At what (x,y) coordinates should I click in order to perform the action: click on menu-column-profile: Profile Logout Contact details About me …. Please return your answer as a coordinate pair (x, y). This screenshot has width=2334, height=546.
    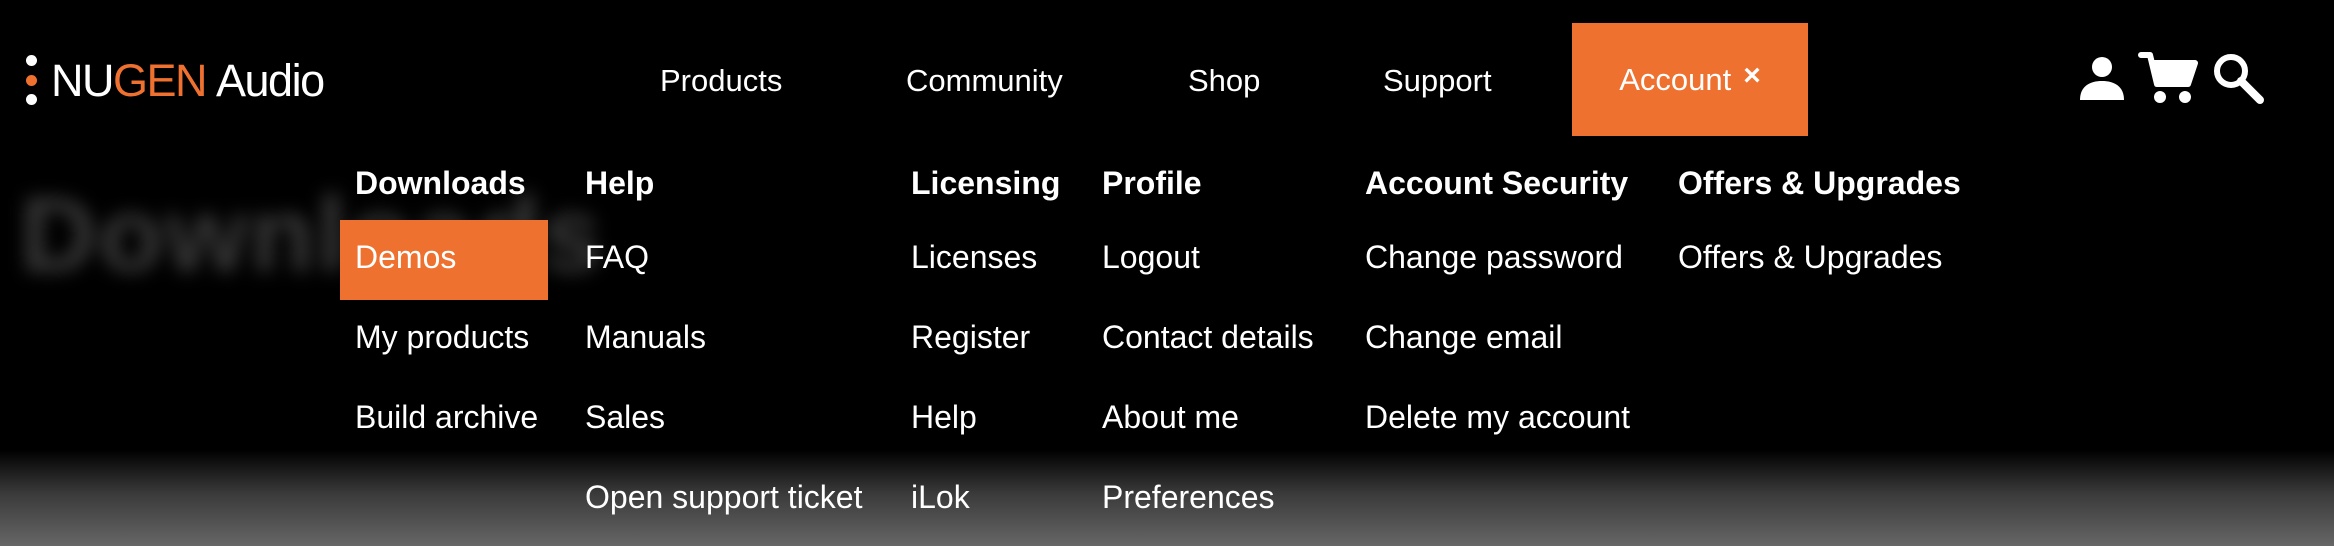
    Looking at the image, I should click on (1215, 351).